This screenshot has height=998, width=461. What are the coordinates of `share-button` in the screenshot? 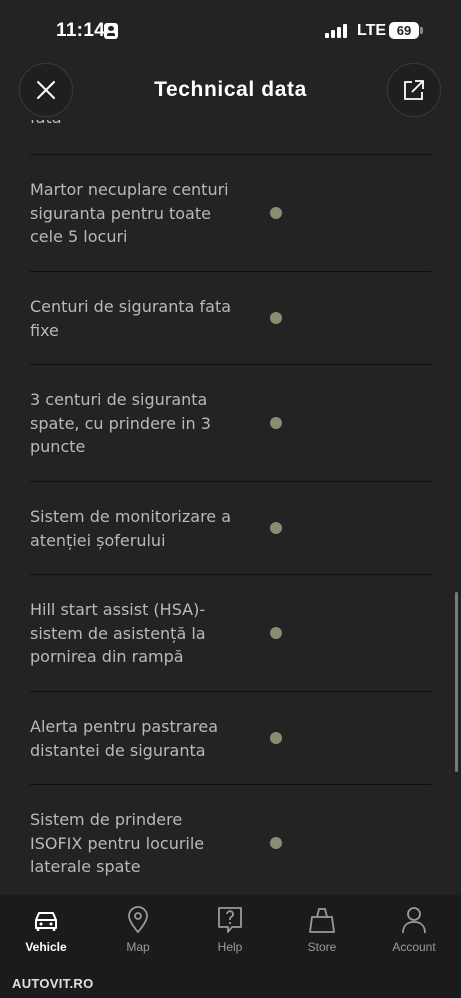 It's located at (414, 90).